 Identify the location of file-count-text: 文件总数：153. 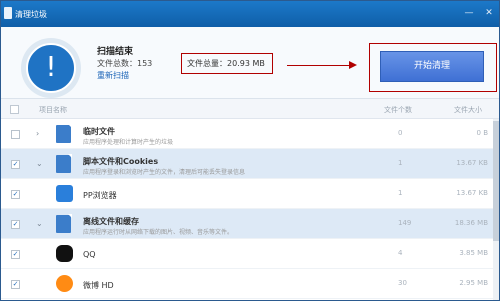
(124, 63).